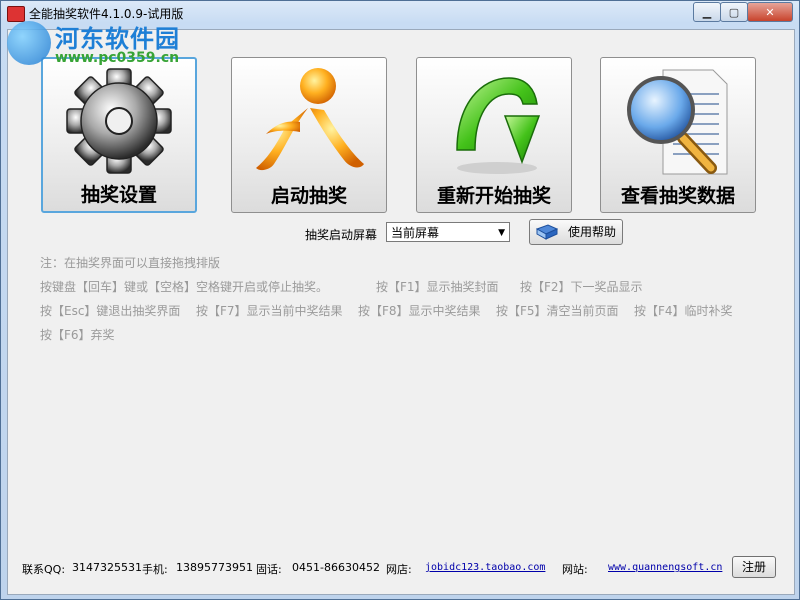 The image size is (800, 600). I want to click on site-link: www.quannengsoft.cn, so click(665, 567).